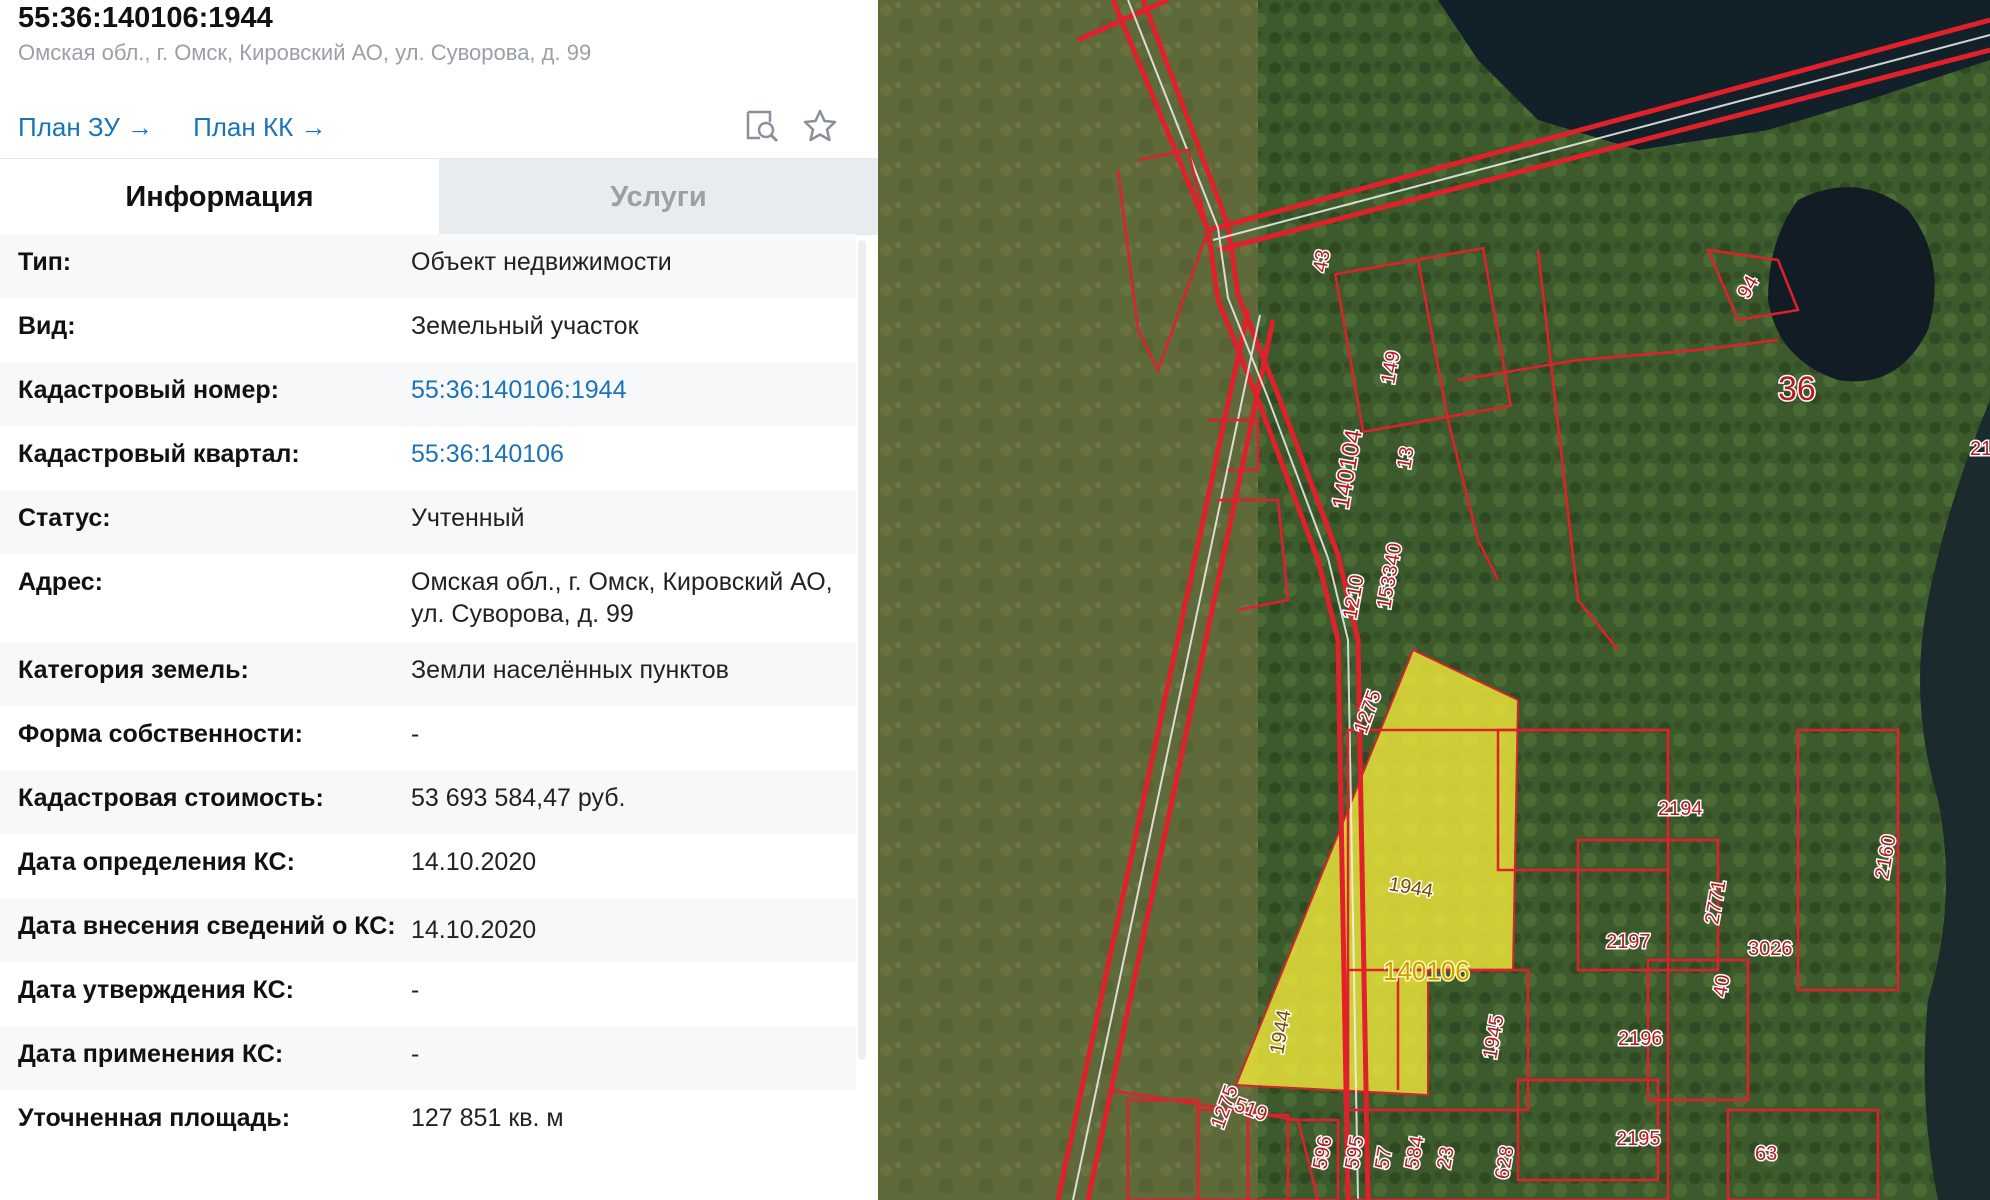 The image size is (1990, 1200). Describe the element at coordinates (570, 670) in the screenshot. I see `property-value: Земли населённых пунктов` at that location.